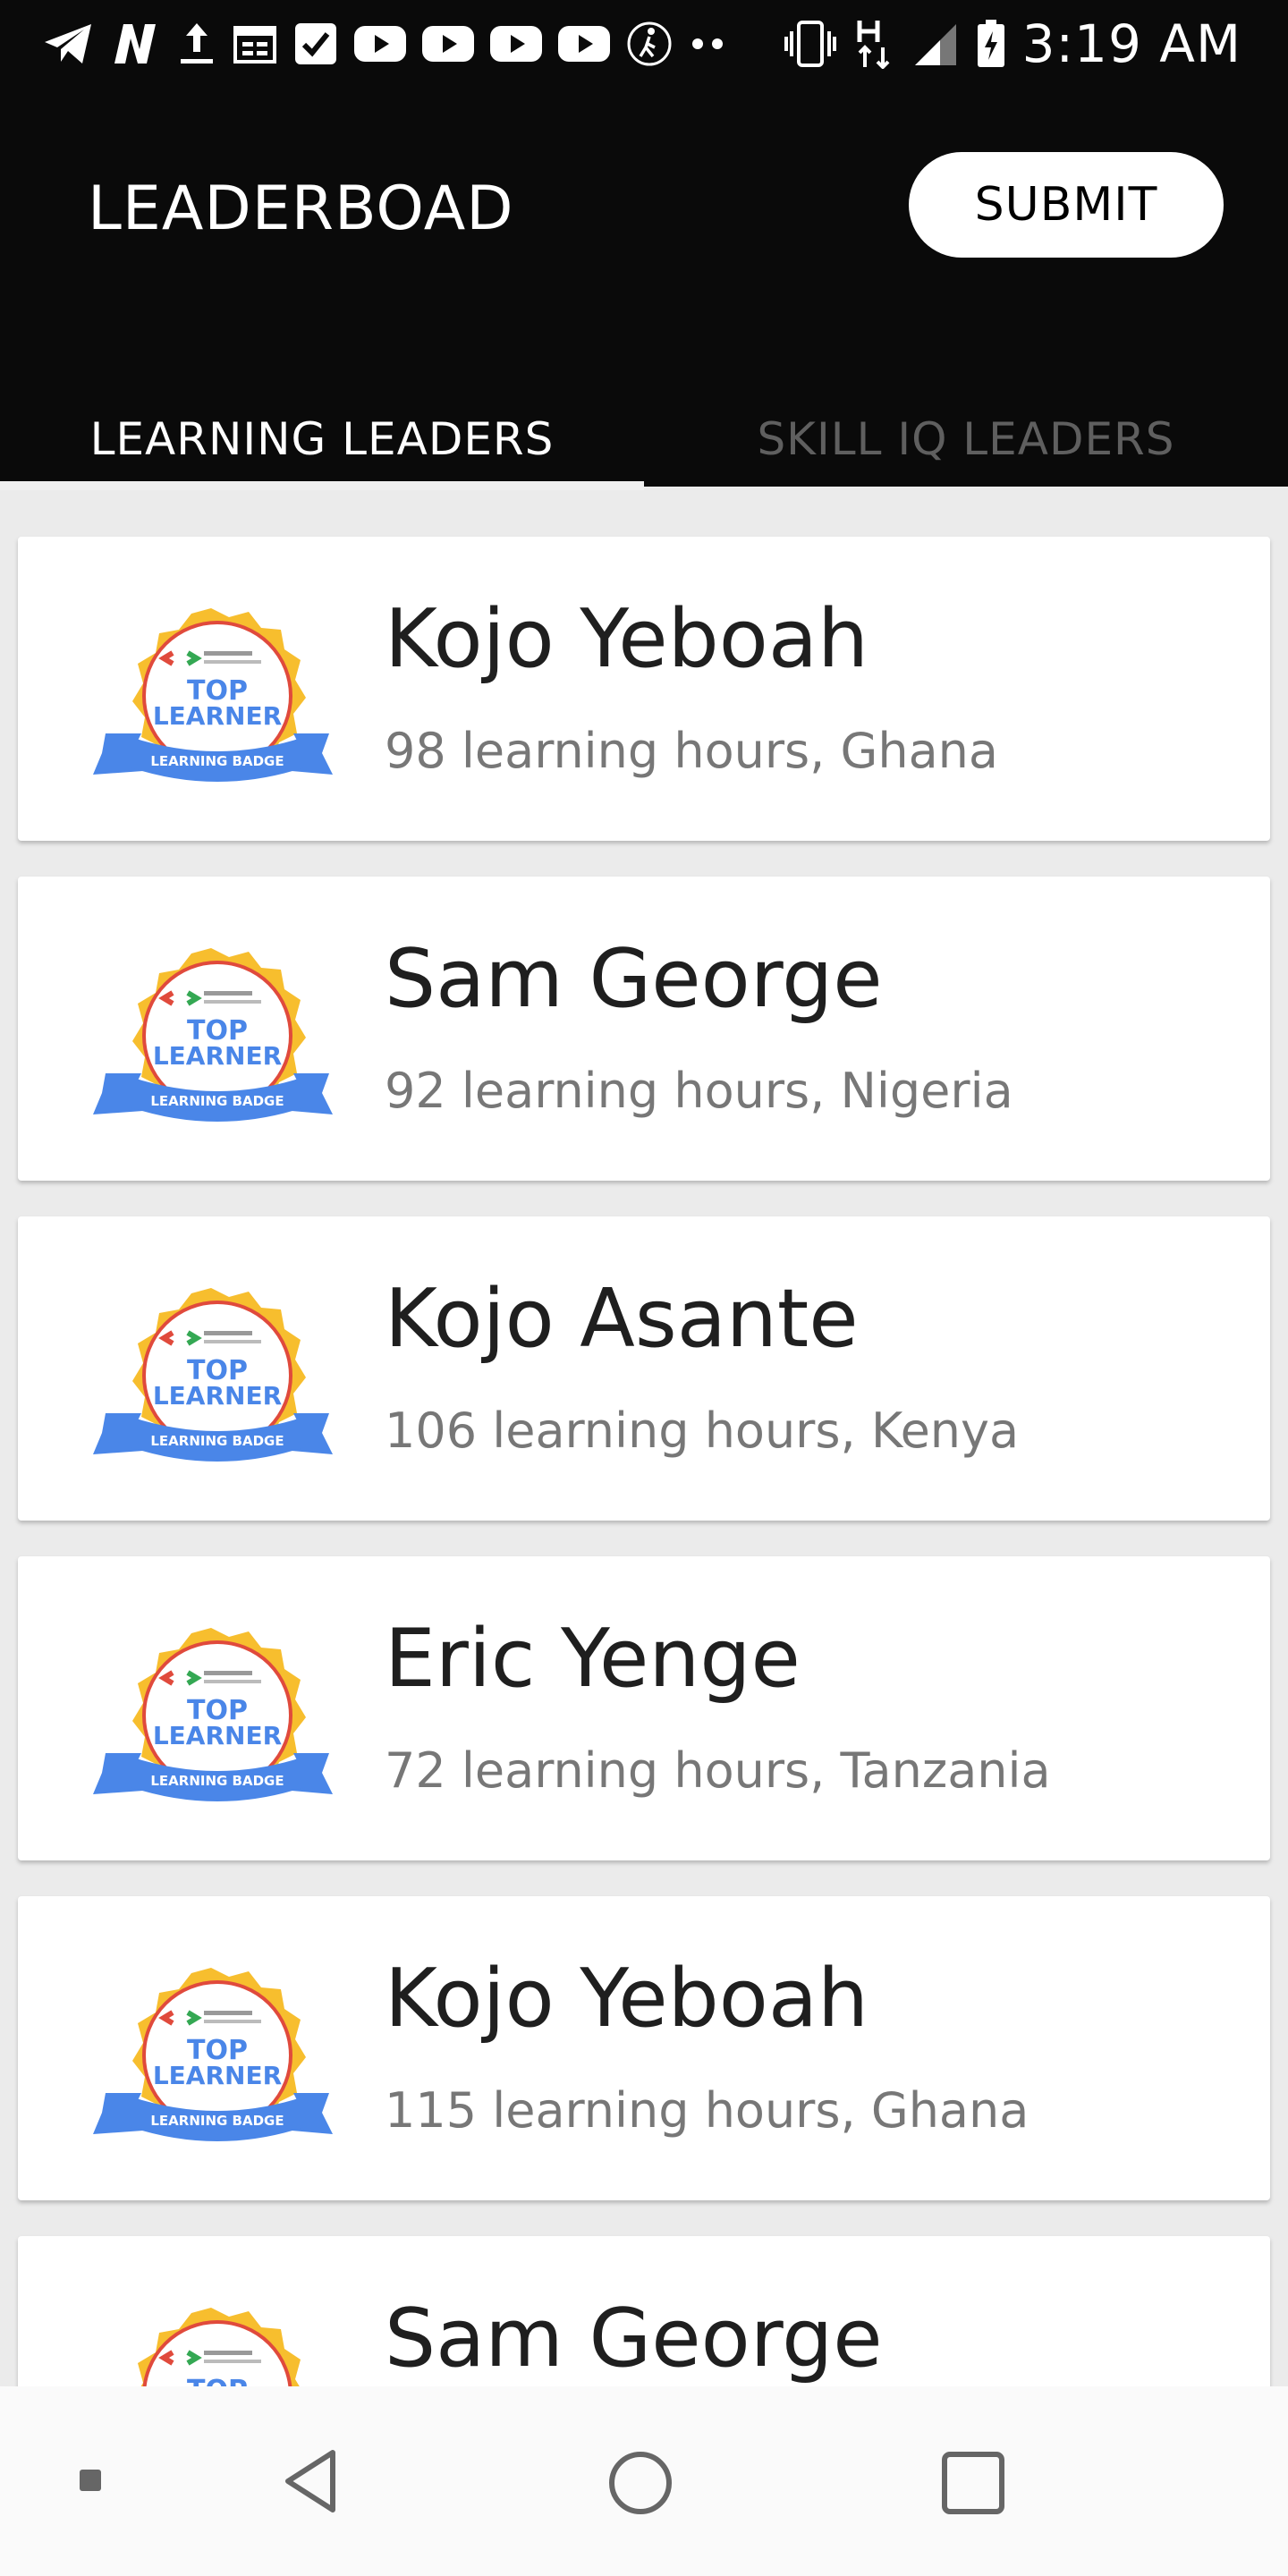  Describe the element at coordinates (622, 1319) in the screenshot. I see `leader-name: Kojo Asante` at that location.